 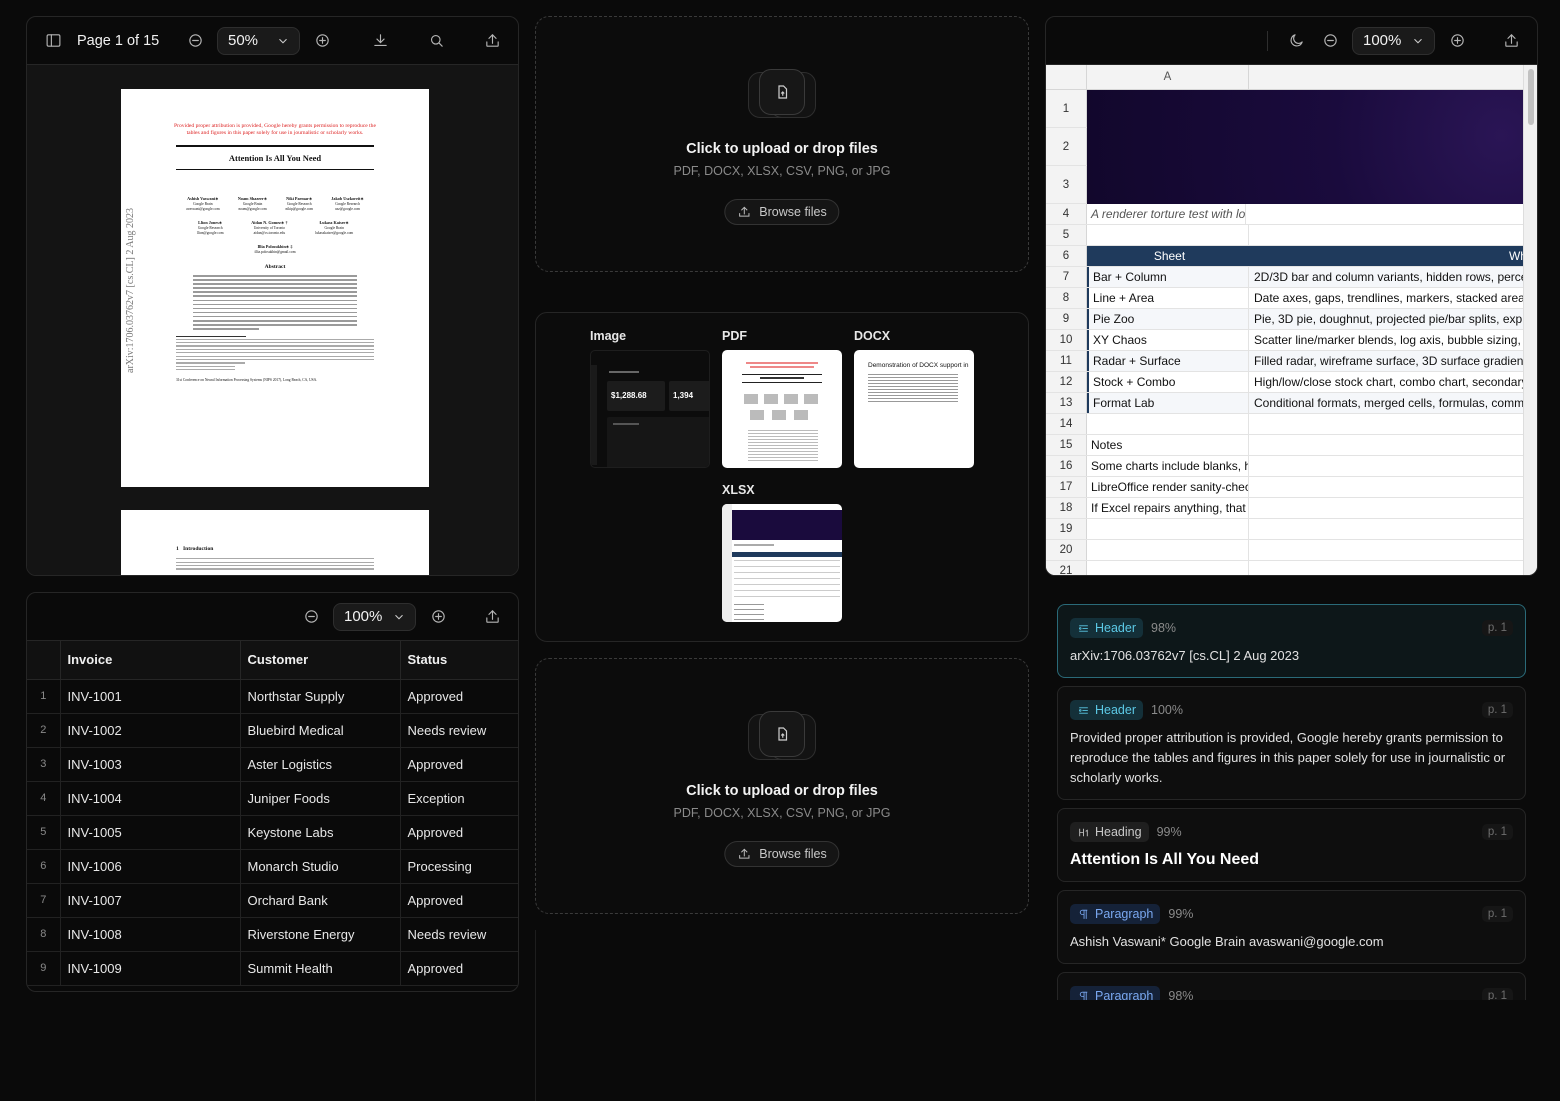 I want to click on sample-xlsx-thumbnail, so click(x=782, y=563).